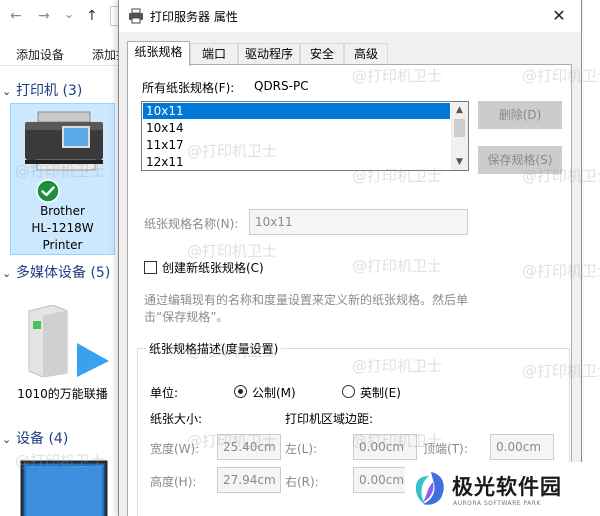 This screenshot has width=600, height=516. I want to click on tab-drivers: 驱动程序, so click(269, 54).